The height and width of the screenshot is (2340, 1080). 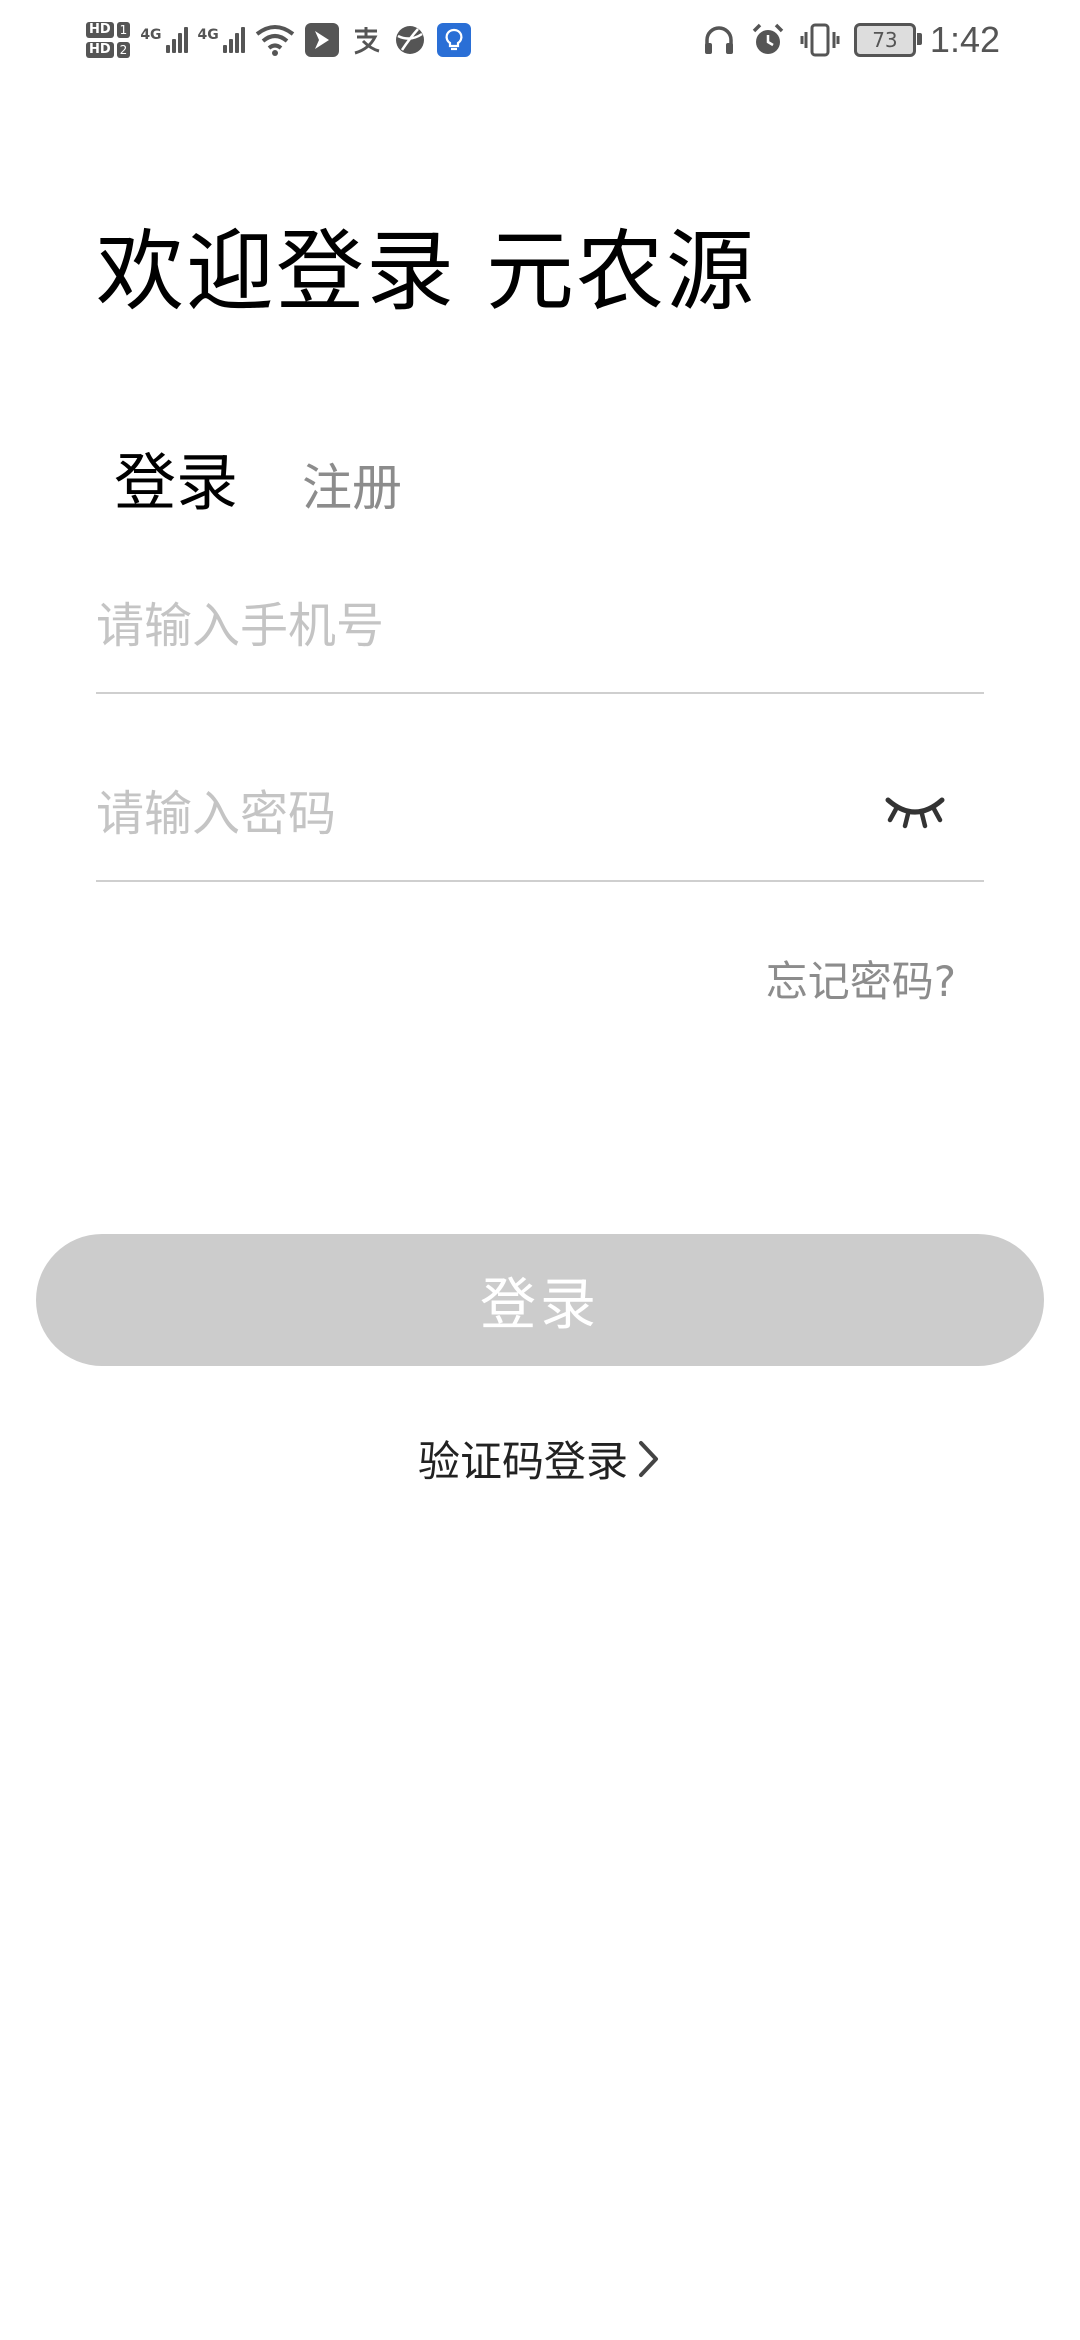 I want to click on hd-label-1: HD, so click(x=100, y=30).